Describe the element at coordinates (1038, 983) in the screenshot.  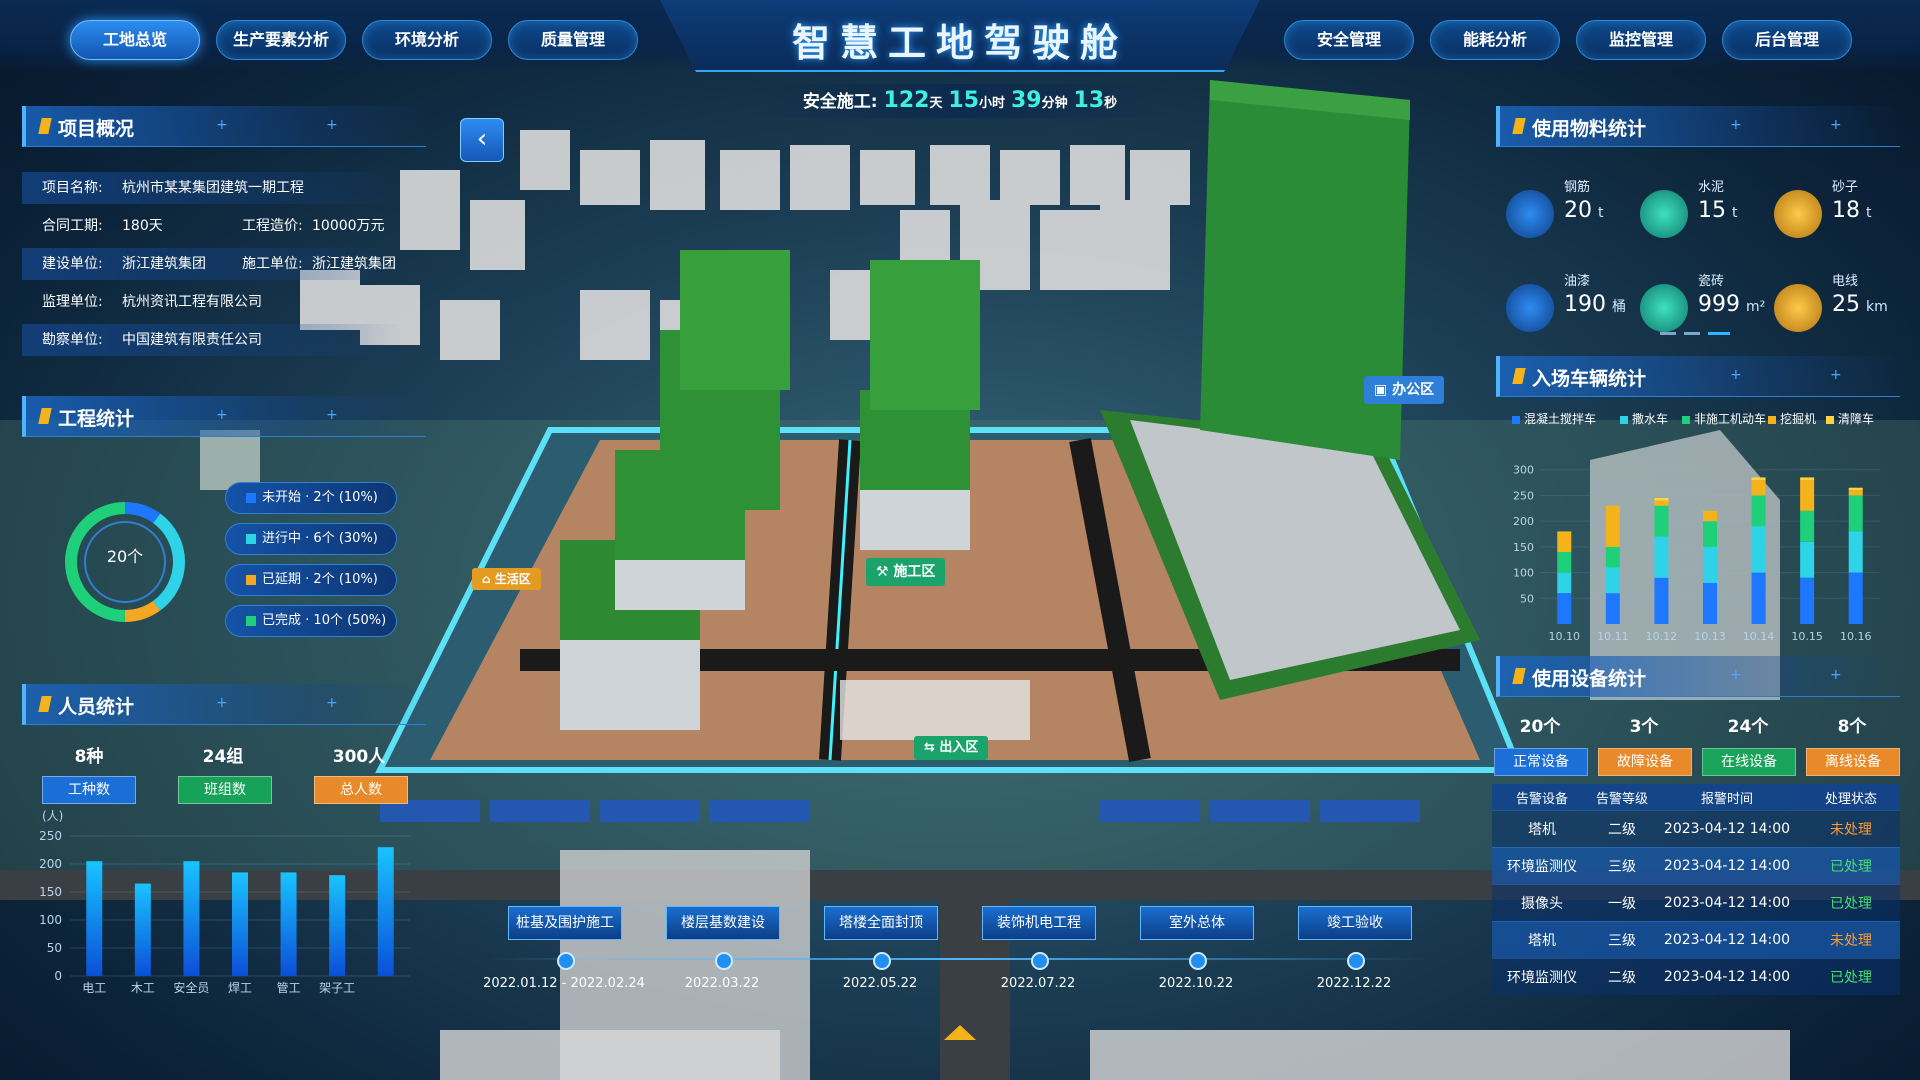
I see `timeline-date-4: 2022.07.22` at that location.